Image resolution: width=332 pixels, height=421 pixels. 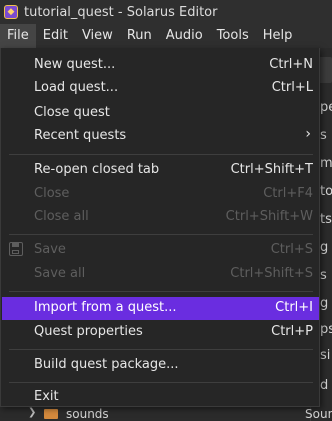 What do you see at coordinates (326, 191) in the screenshot?
I see `bg-text: to` at bounding box center [326, 191].